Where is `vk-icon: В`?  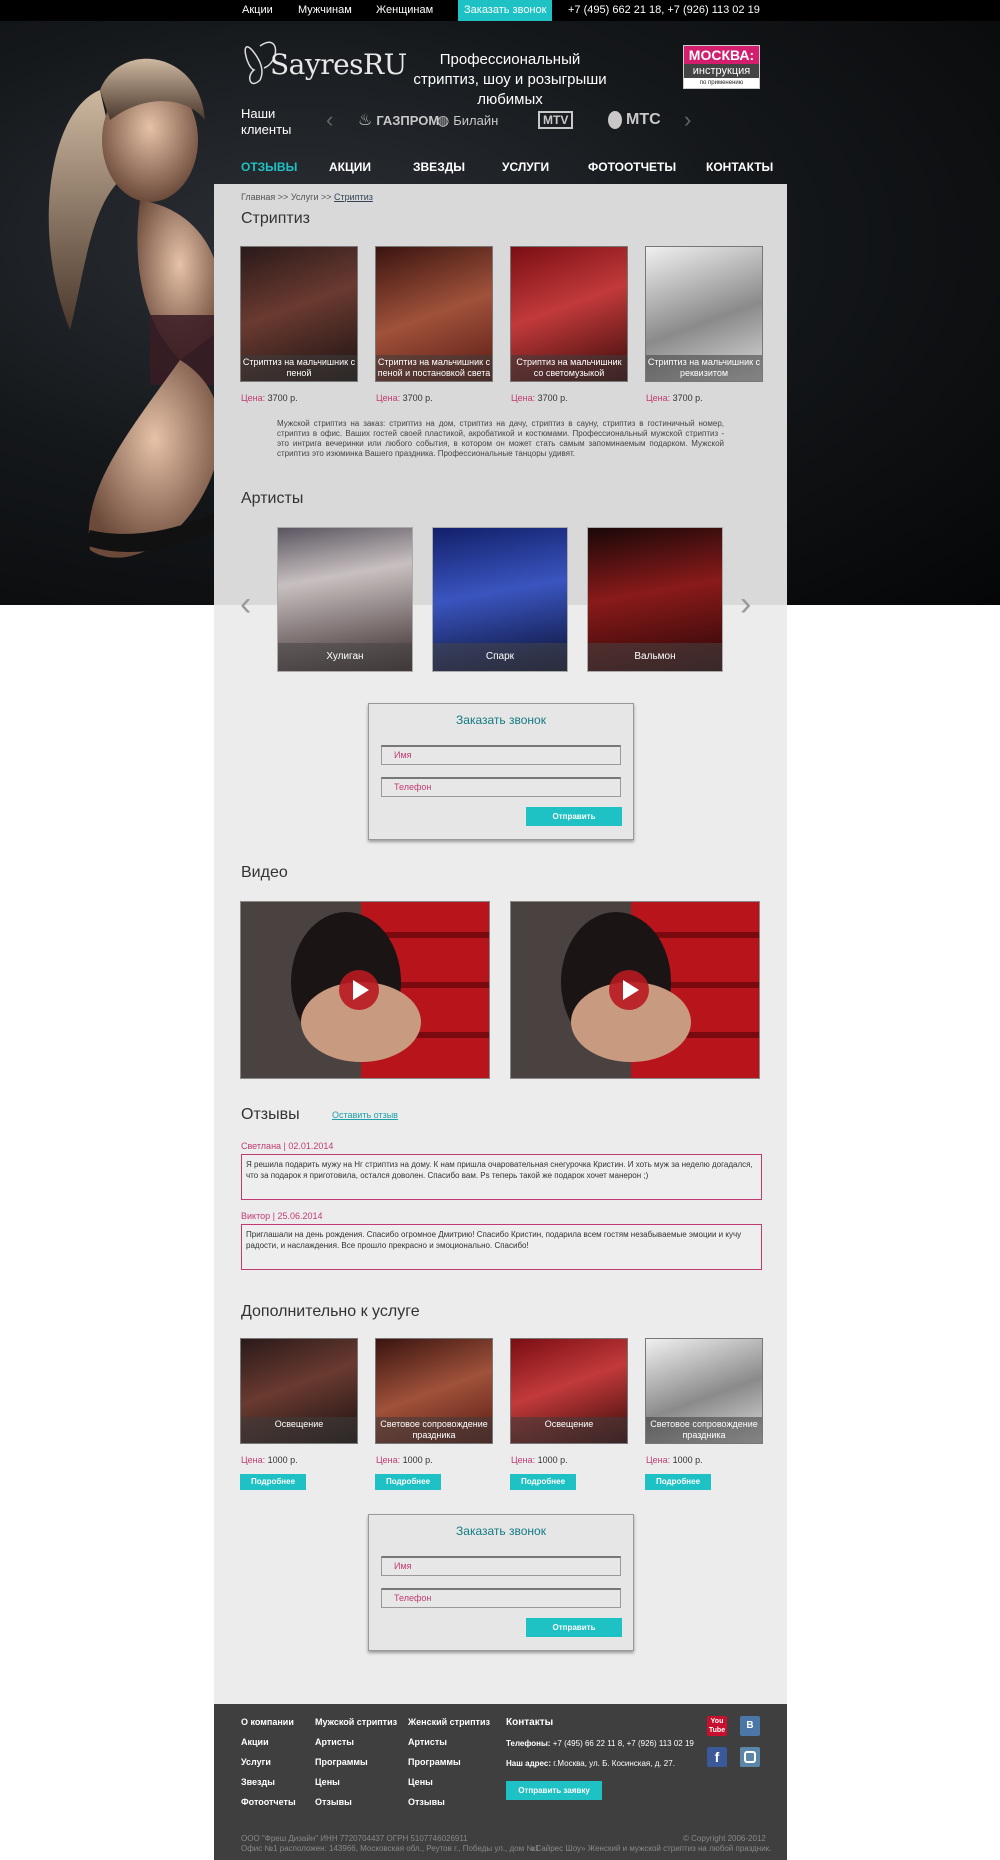 vk-icon: В is located at coordinates (750, 1726).